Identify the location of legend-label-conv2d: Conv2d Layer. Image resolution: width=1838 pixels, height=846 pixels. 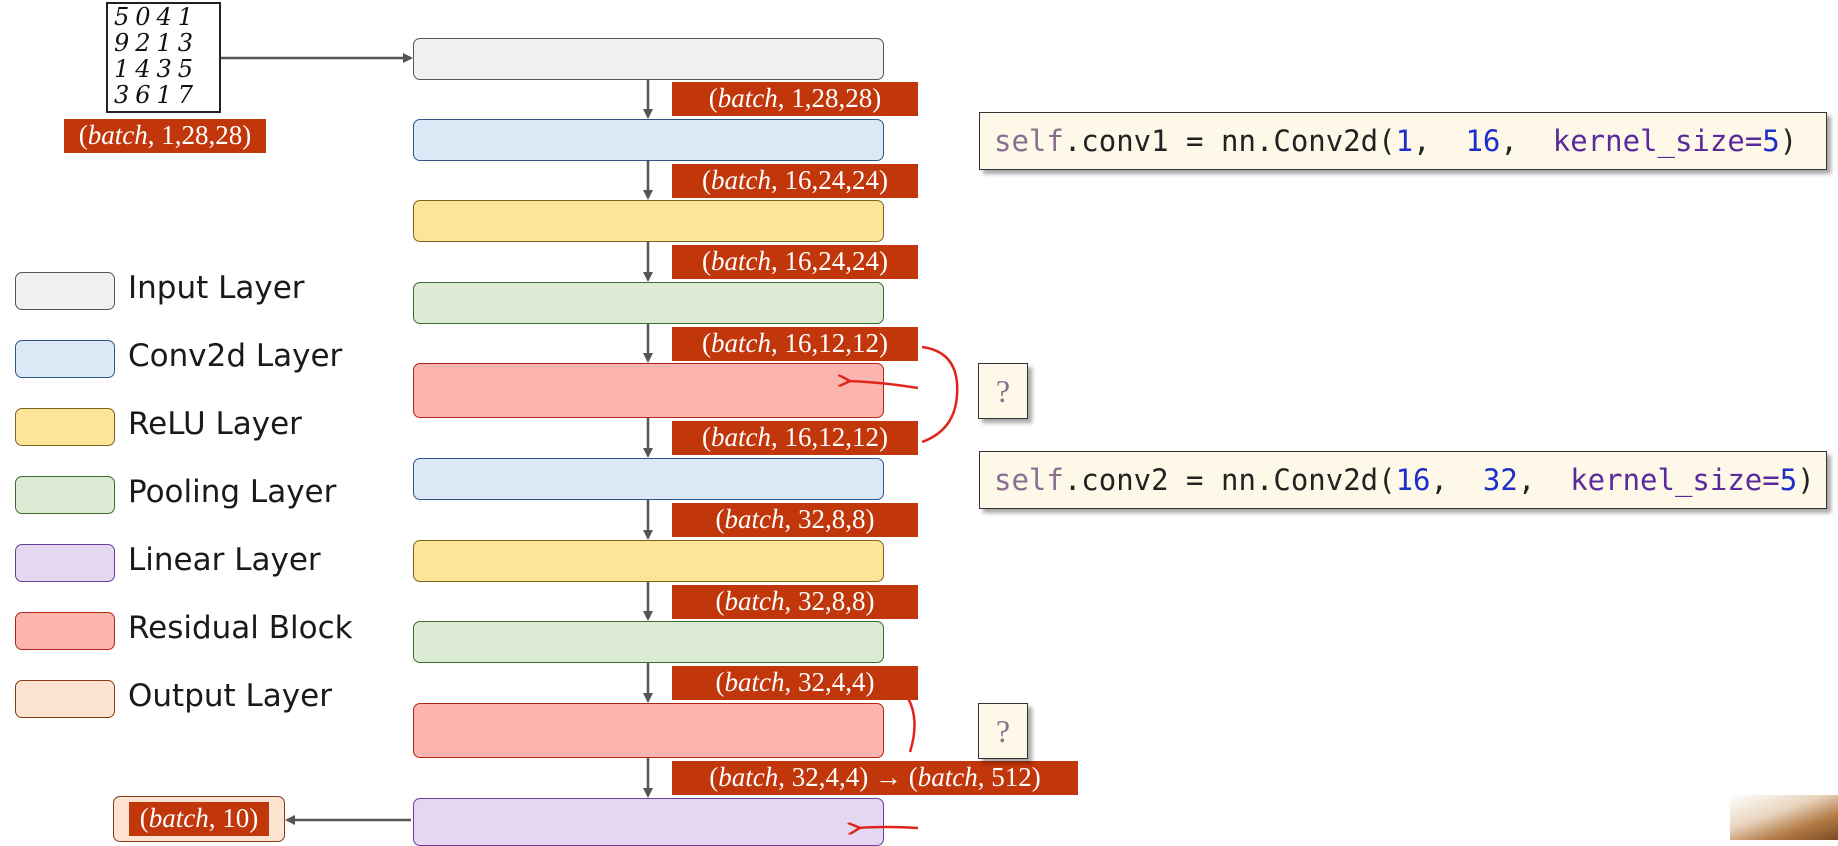
(235, 356).